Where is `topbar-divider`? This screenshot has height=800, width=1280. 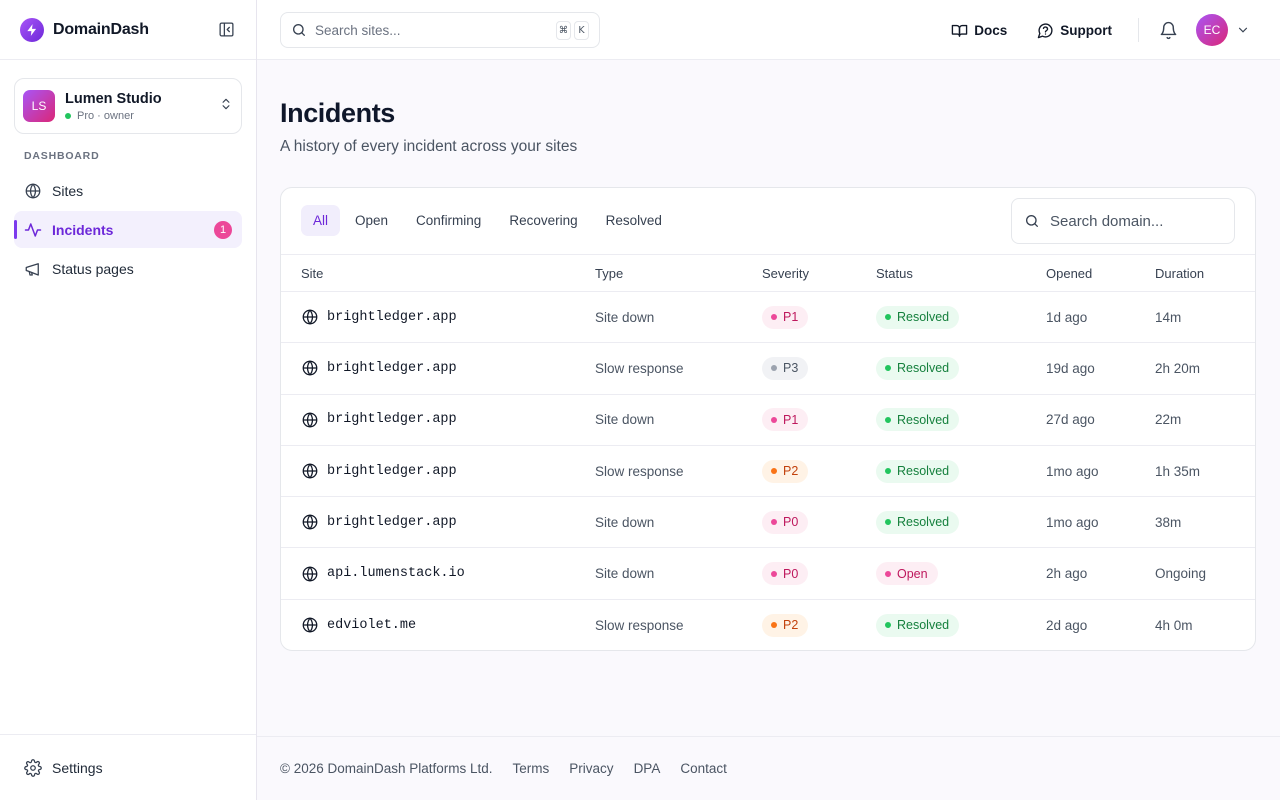 topbar-divider is located at coordinates (1138, 30).